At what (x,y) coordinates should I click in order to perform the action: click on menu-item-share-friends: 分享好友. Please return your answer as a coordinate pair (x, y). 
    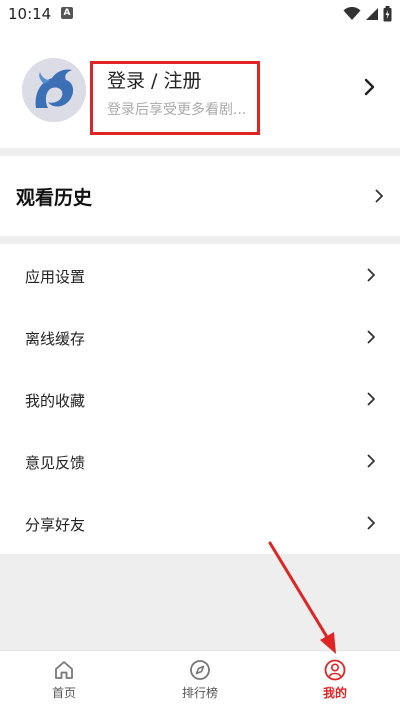
    Looking at the image, I should click on (200, 523).